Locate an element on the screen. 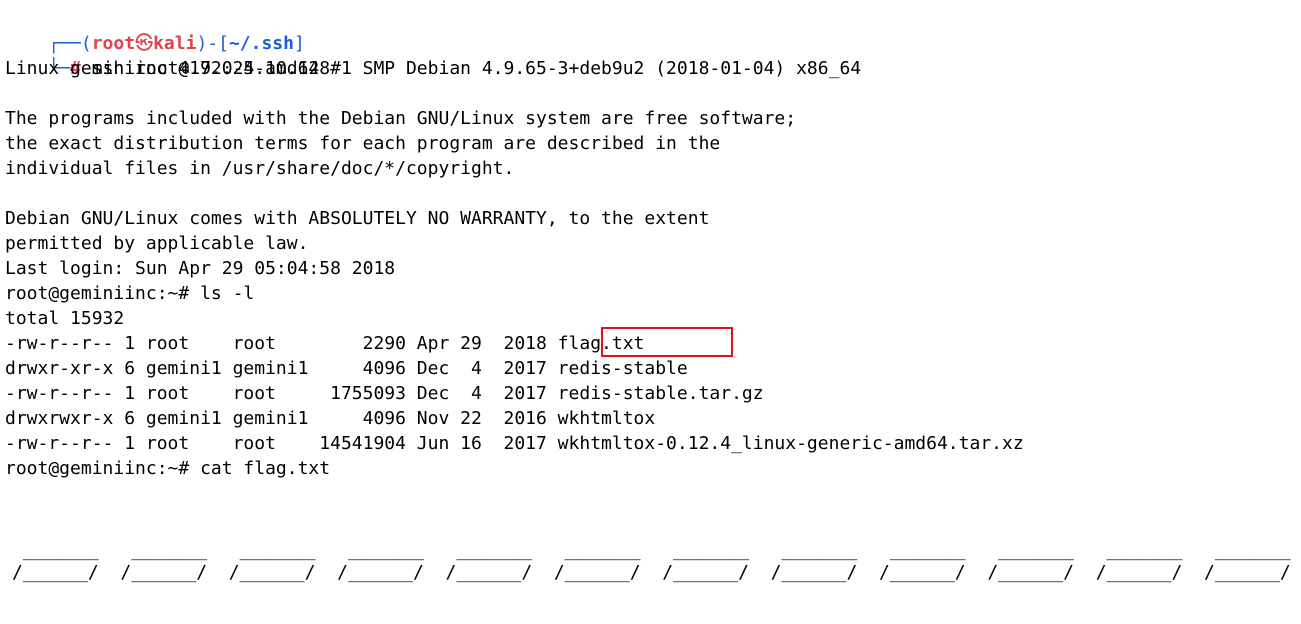  command-ls: root@geminiinc:~# ls -l is located at coordinates (130, 293).